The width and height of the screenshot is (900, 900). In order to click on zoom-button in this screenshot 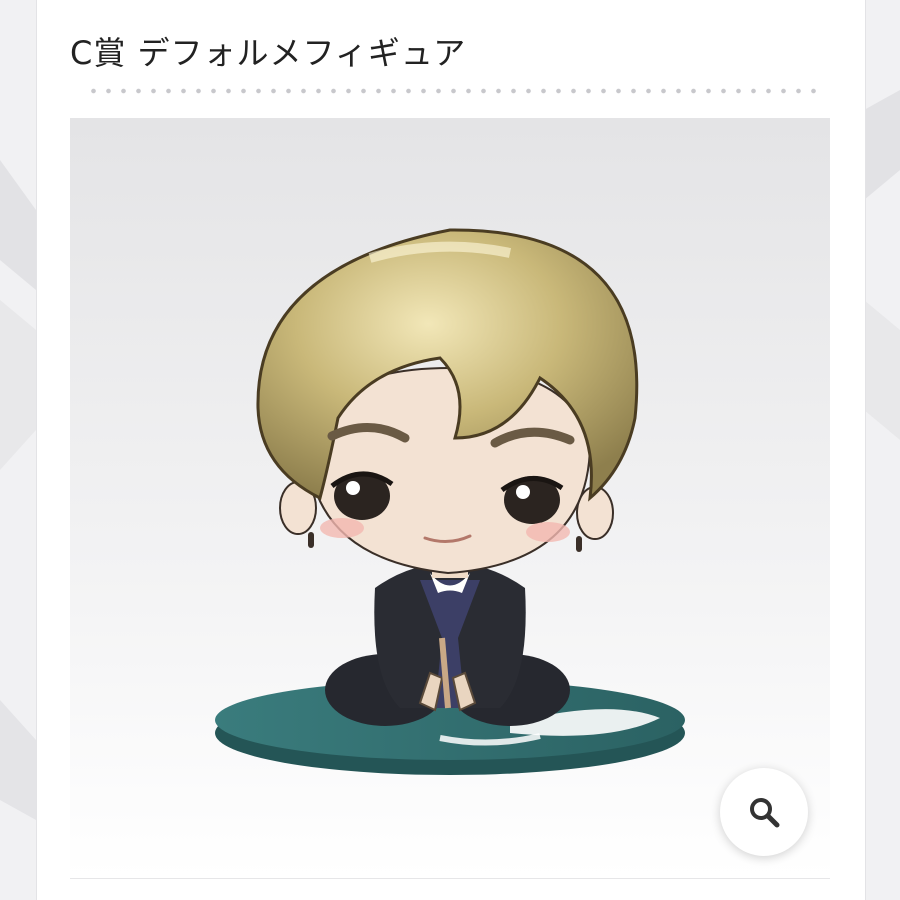, I will do `click(764, 812)`.